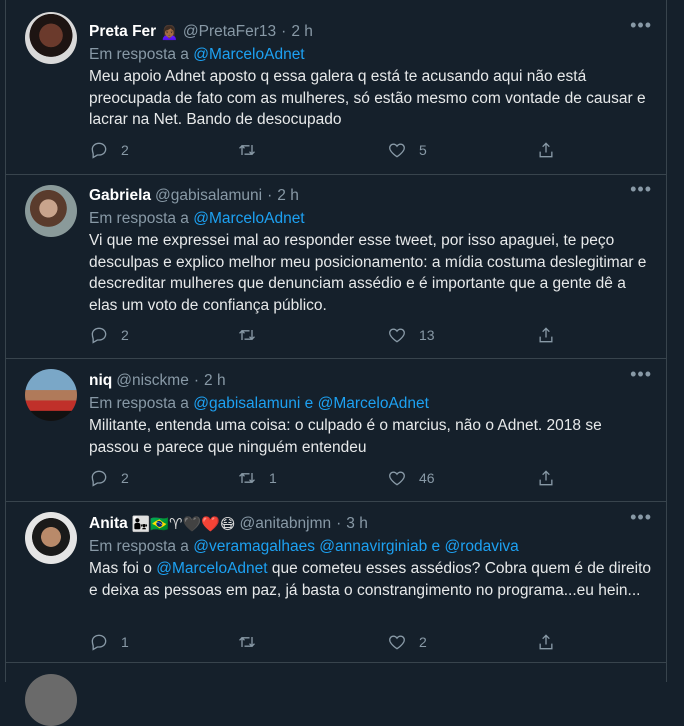 This screenshot has height=726, width=684. Describe the element at coordinates (408, 642) in the screenshot. I see `like-button: 2` at that location.